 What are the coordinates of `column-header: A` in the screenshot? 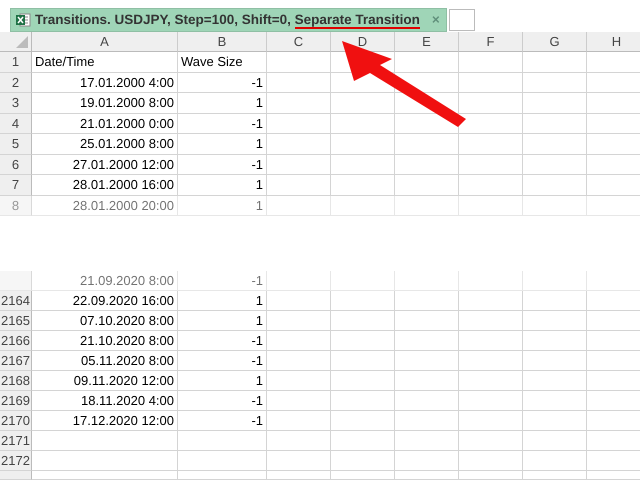 It's located at (105, 42).